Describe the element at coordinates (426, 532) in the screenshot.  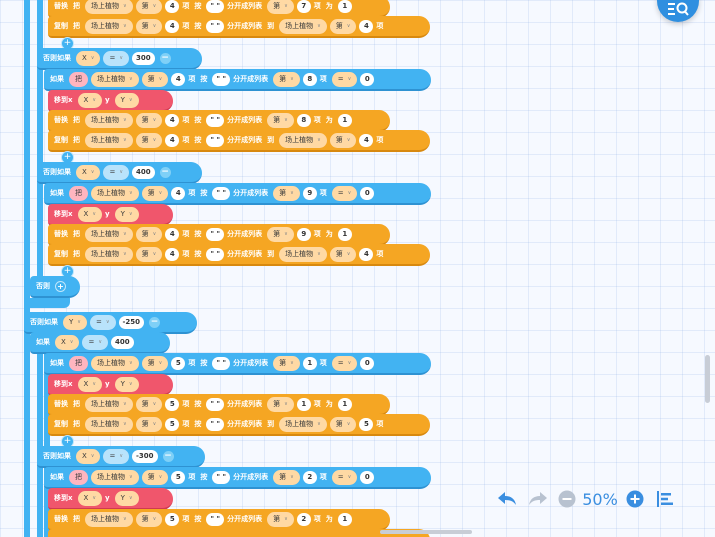
I see `horizontal-scrollbar` at that location.